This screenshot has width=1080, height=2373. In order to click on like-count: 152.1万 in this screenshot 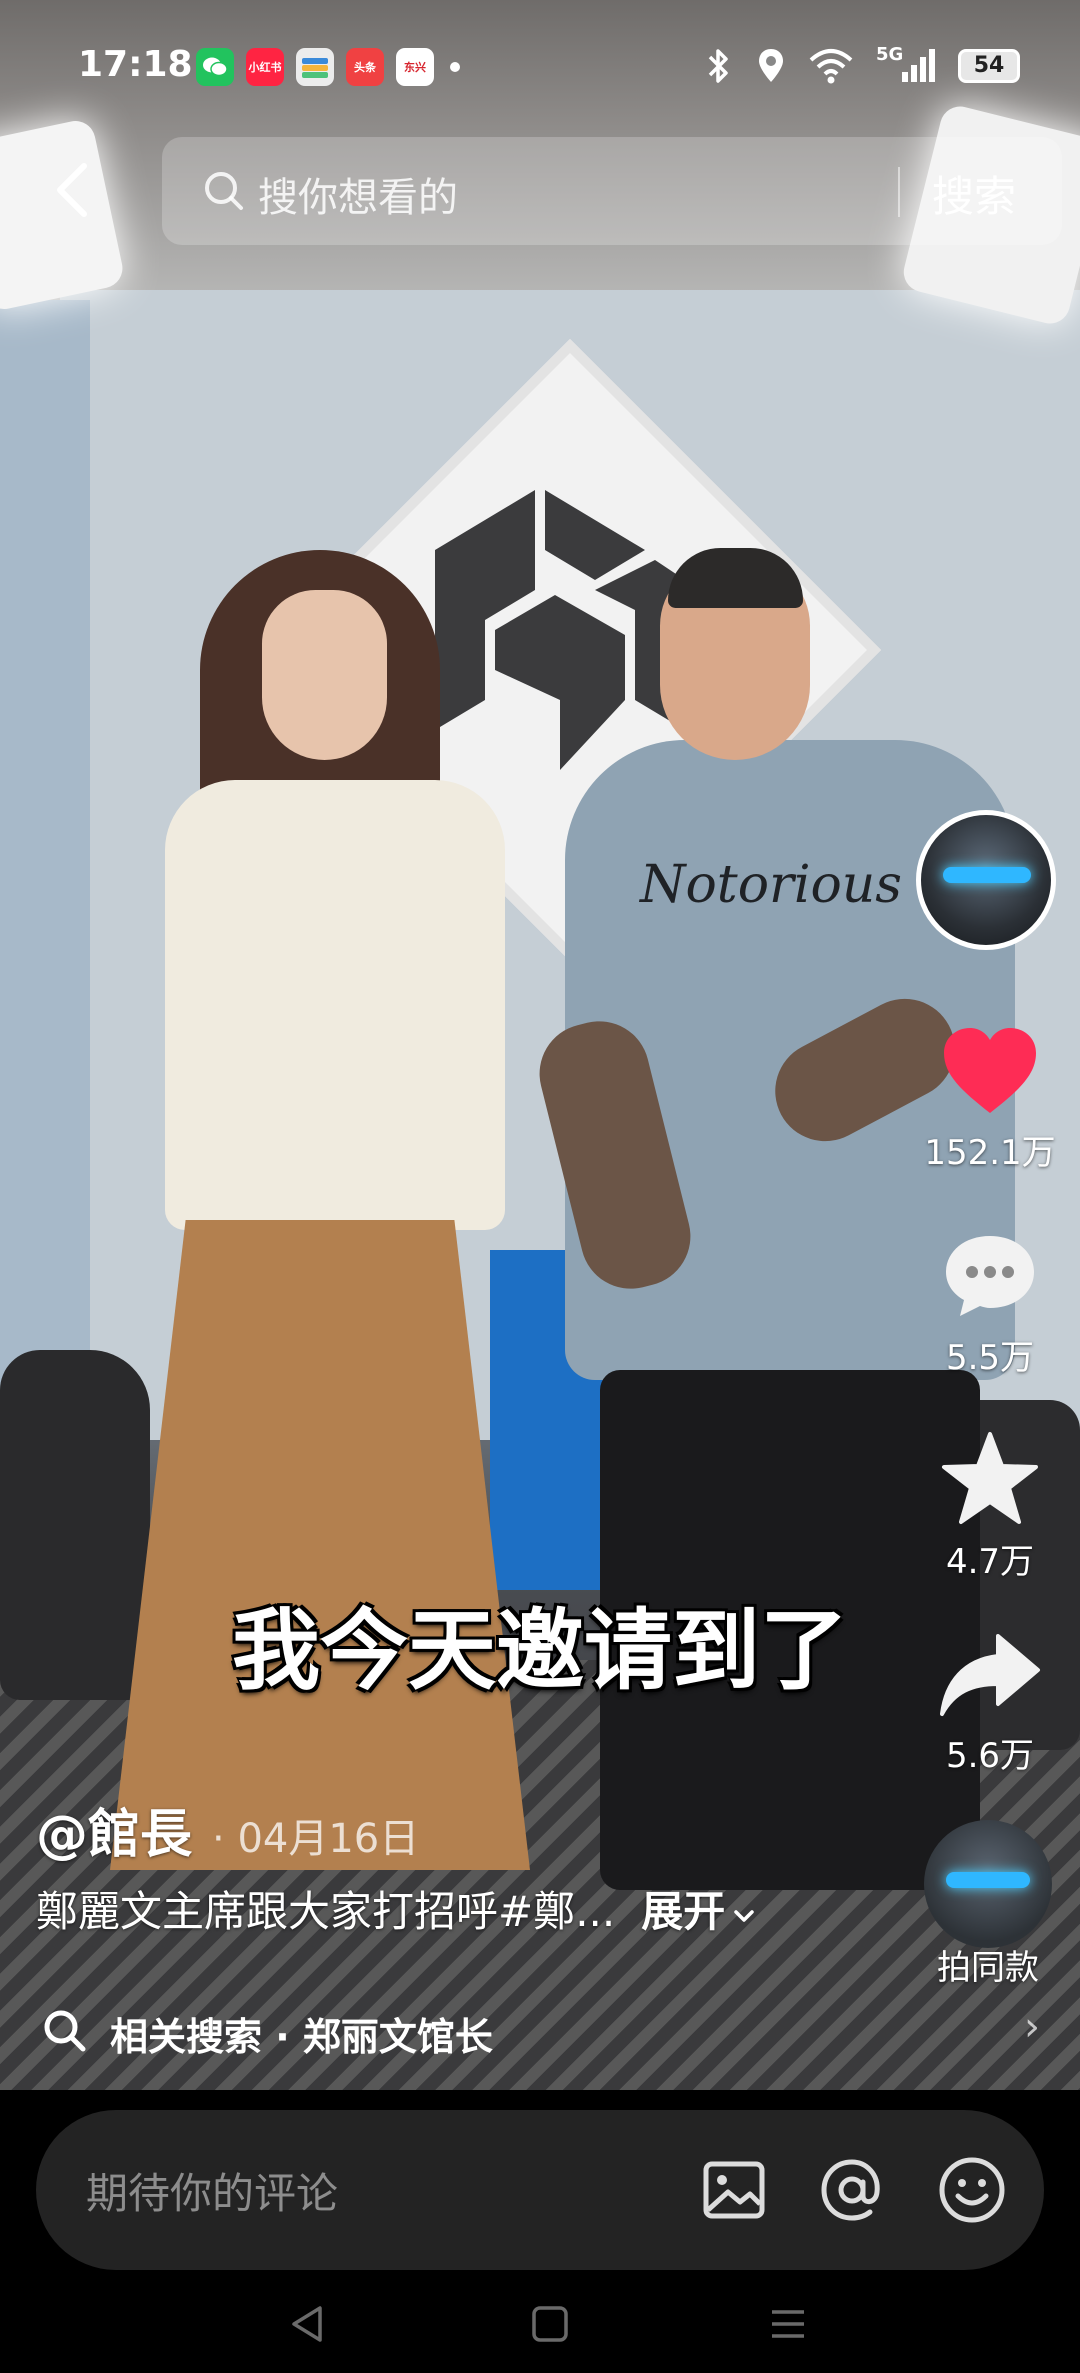, I will do `click(990, 1153)`.